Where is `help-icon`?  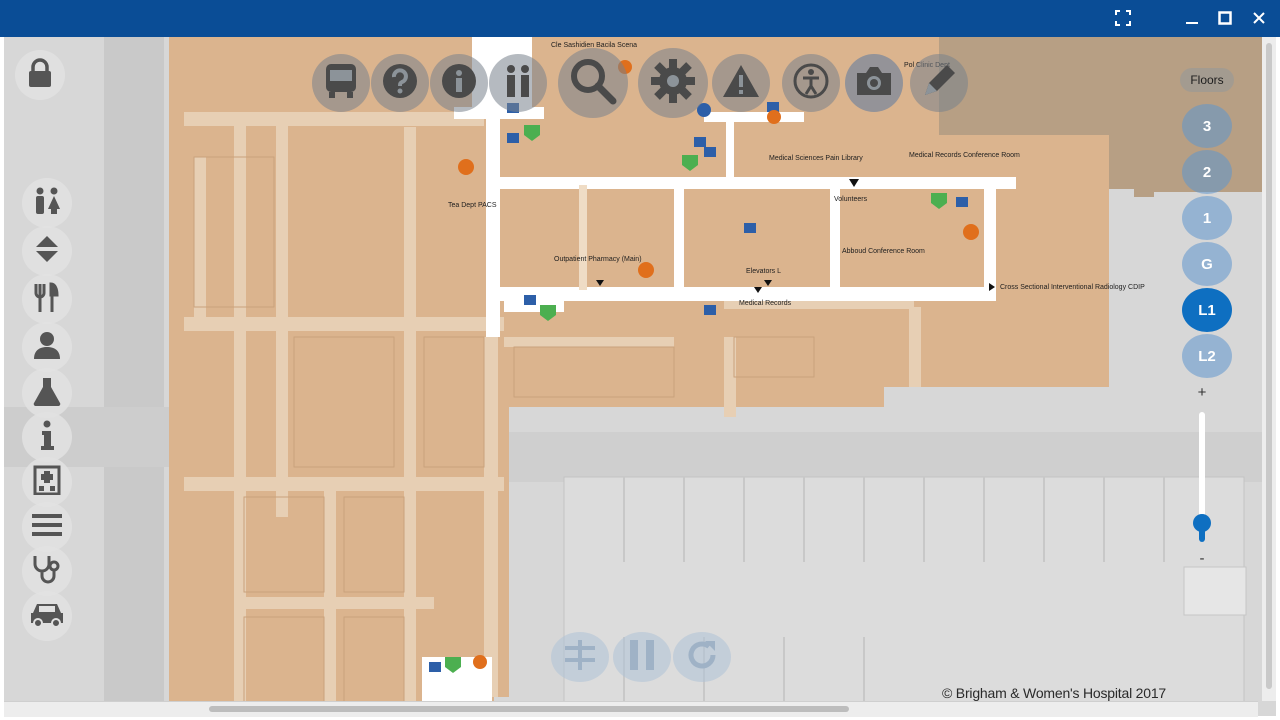
help-icon is located at coordinates (400, 83).